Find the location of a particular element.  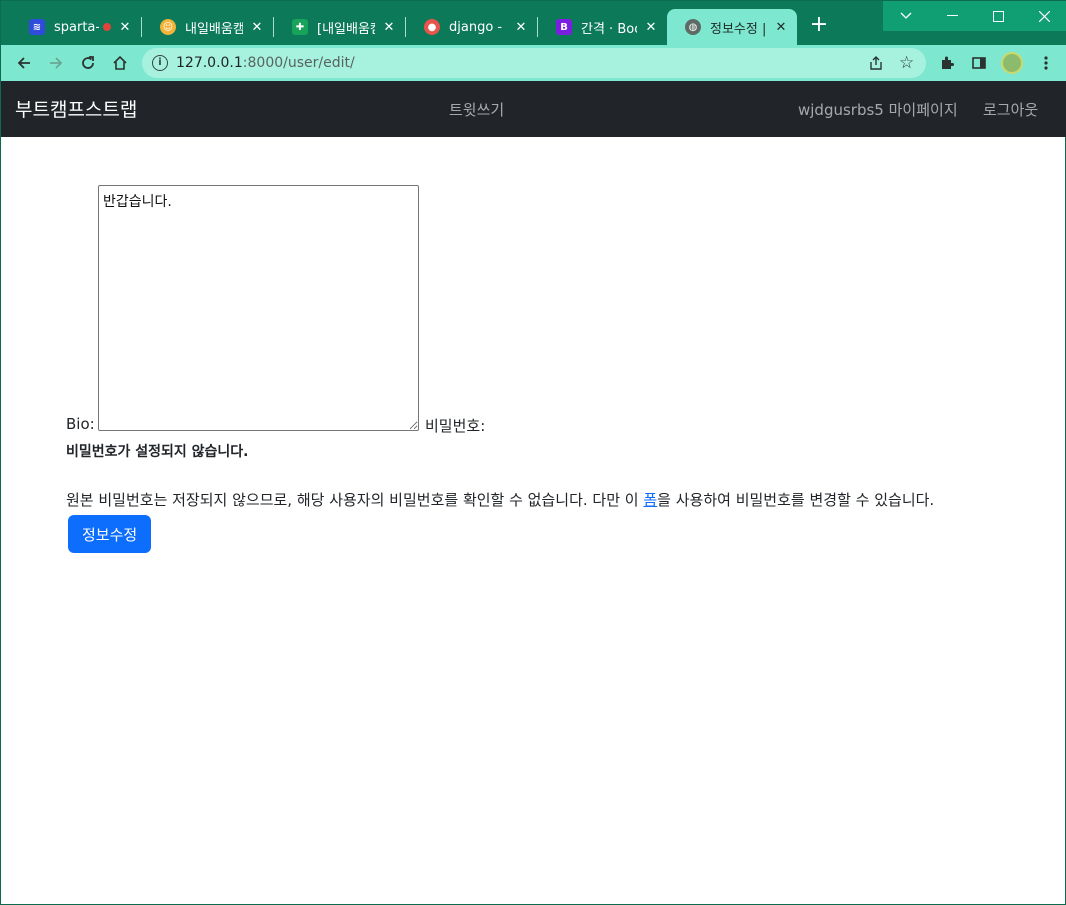

browser-tab-2: ☺ 내일배움캠프 ✕ is located at coordinates (207, 27).